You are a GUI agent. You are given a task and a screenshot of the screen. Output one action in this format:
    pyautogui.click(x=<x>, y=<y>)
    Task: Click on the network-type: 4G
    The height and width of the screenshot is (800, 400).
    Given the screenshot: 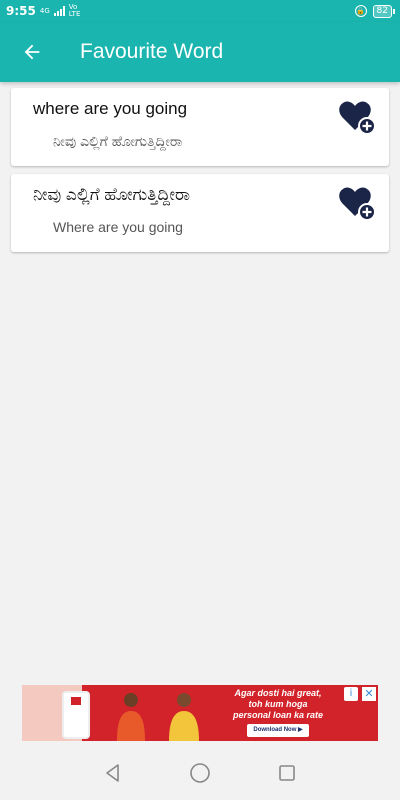 What is the action you would take?
    pyautogui.click(x=44, y=10)
    